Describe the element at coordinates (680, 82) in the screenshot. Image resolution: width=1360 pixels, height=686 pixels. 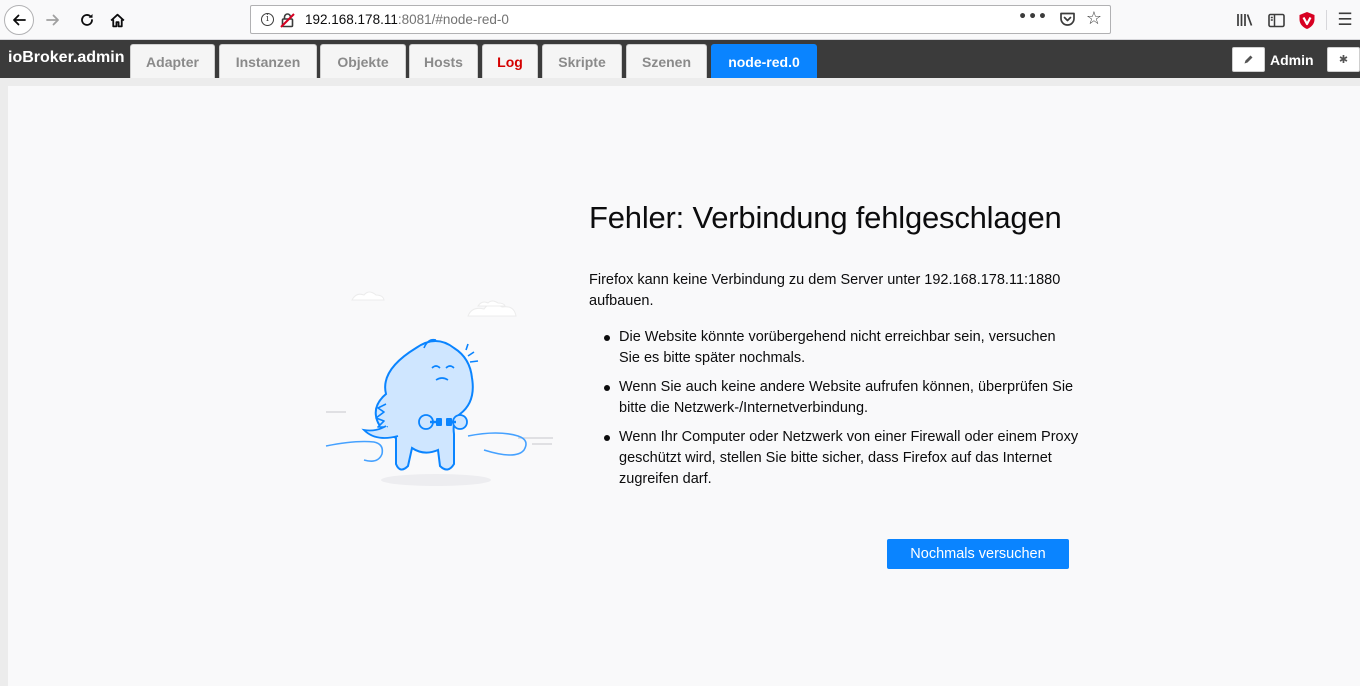
I see `frame-border-top` at that location.